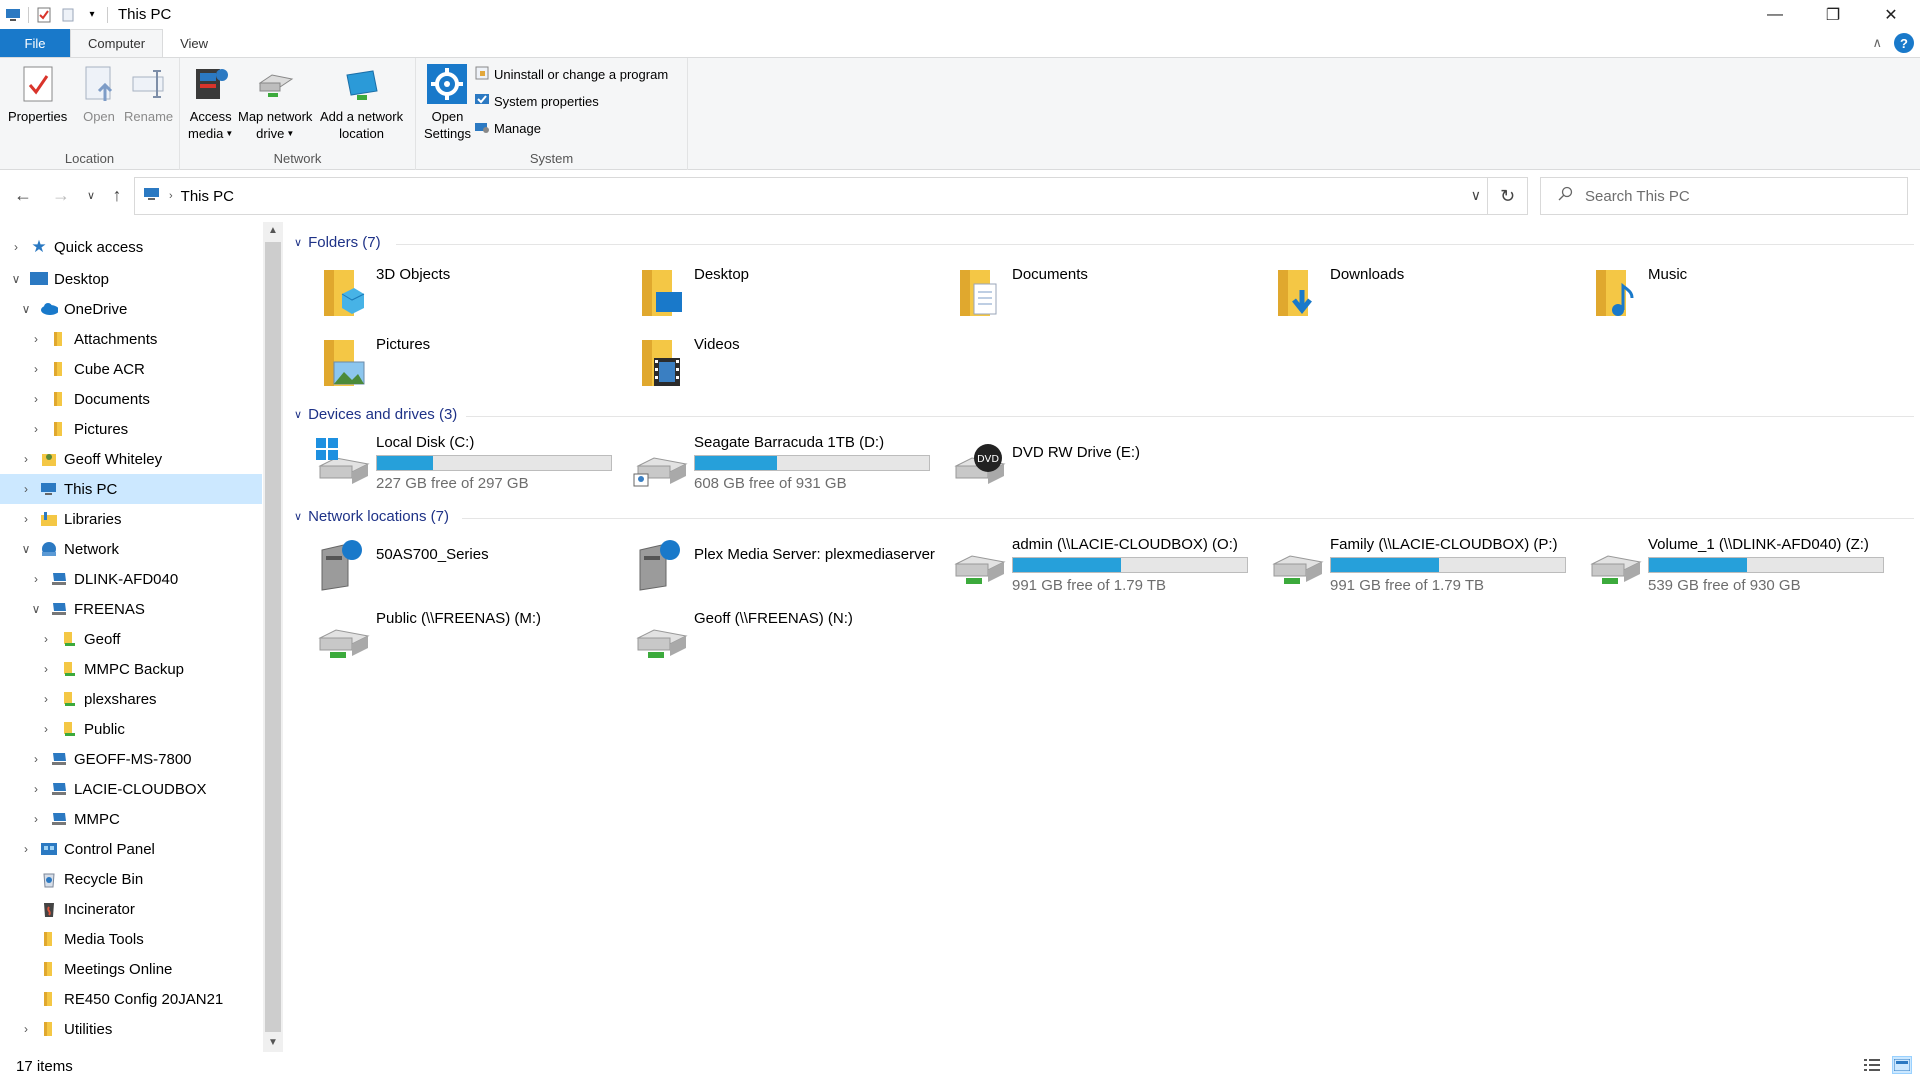  Describe the element at coordinates (690, 294) in the screenshot. I see `folder-desktop: Desktop` at that location.